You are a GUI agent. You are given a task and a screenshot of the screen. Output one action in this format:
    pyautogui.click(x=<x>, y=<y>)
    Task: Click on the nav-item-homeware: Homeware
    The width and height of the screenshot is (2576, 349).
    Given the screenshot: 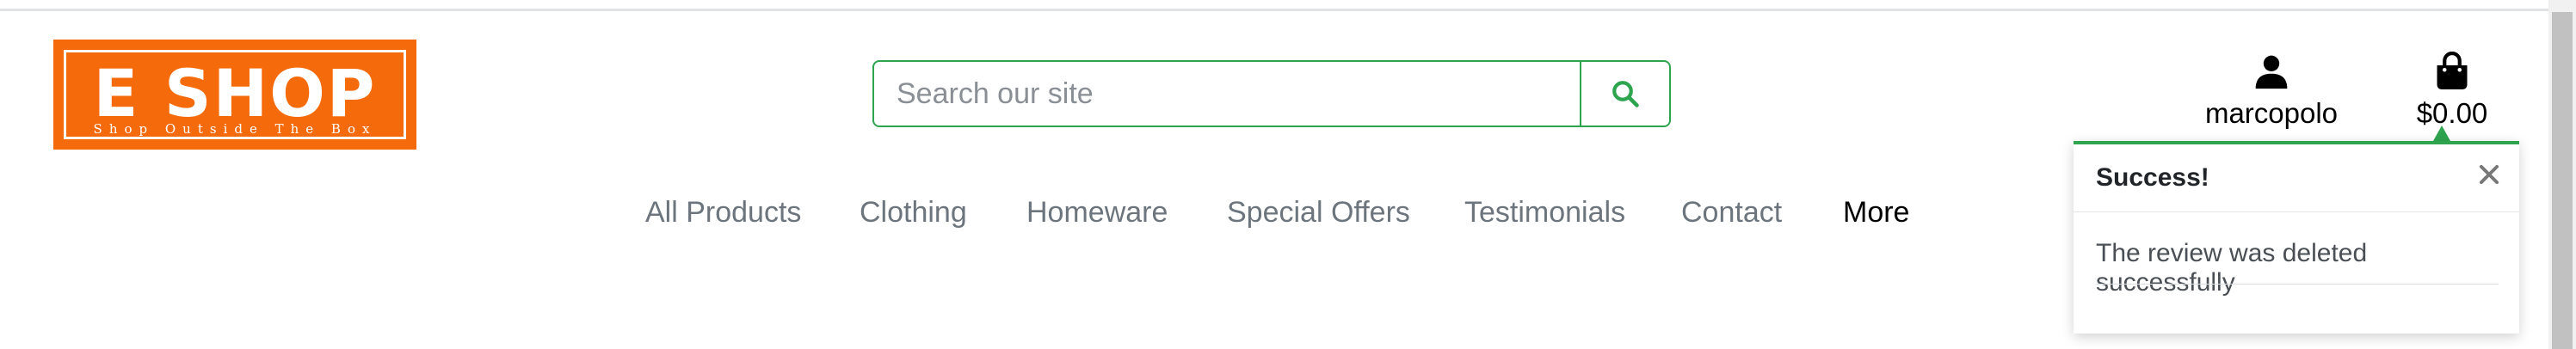 What is the action you would take?
    pyautogui.click(x=1097, y=213)
    